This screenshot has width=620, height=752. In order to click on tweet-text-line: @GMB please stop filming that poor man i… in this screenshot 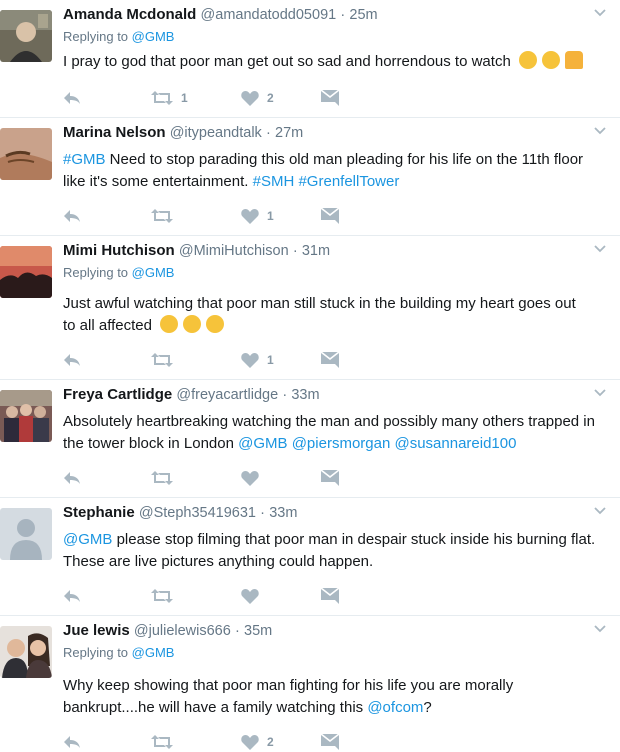, I will do `click(335, 540)`.